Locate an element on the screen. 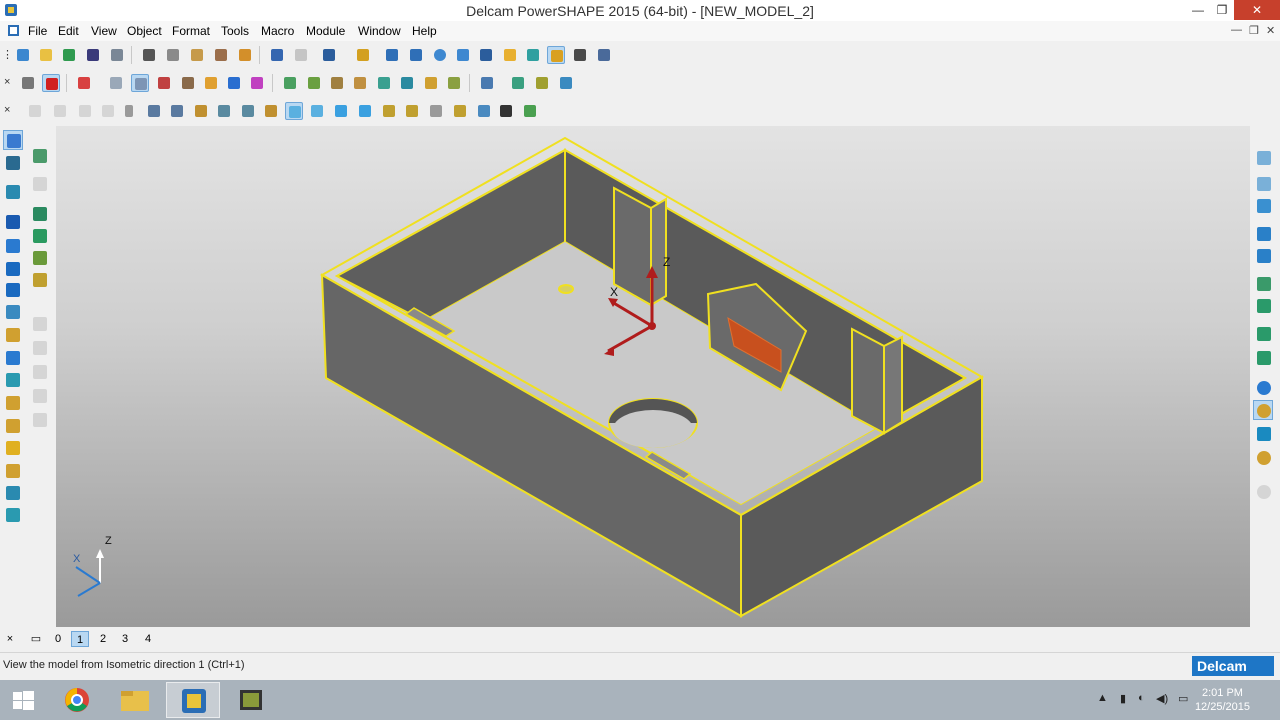 The height and width of the screenshot is (720, 1280). paste-button is located at coordinates (197, 55).